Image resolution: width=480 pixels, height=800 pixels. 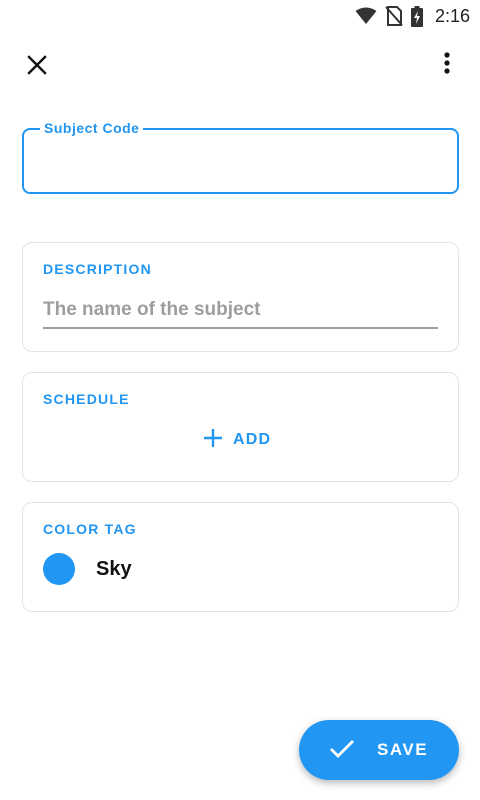 I want to click on color-tag-card: COLOR TAG Sky, so click(x=240, y=557).